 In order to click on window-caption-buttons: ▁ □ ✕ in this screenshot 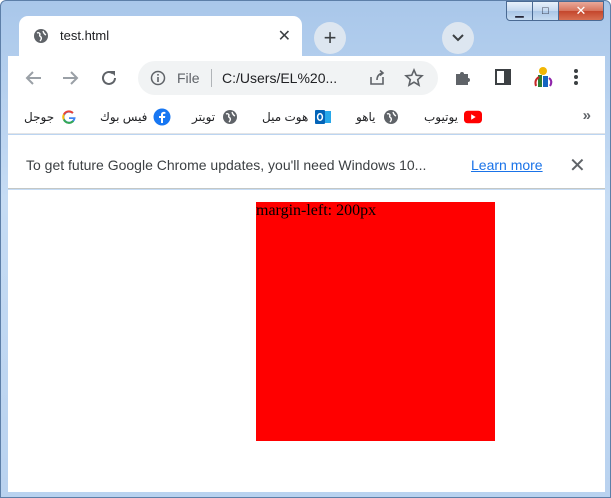, I will do `click(555, 11)`.